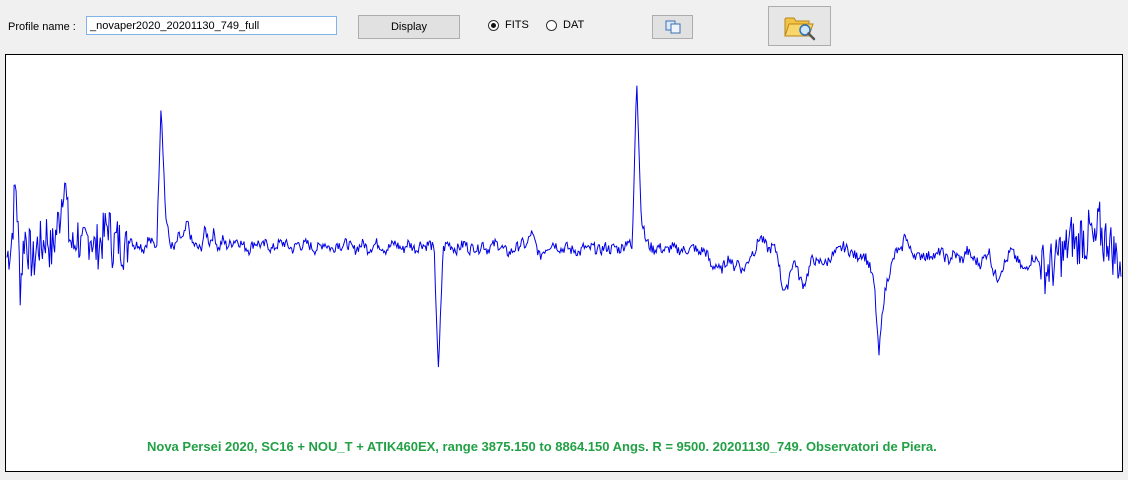  I want to click on copy-button, so click(672, 27).